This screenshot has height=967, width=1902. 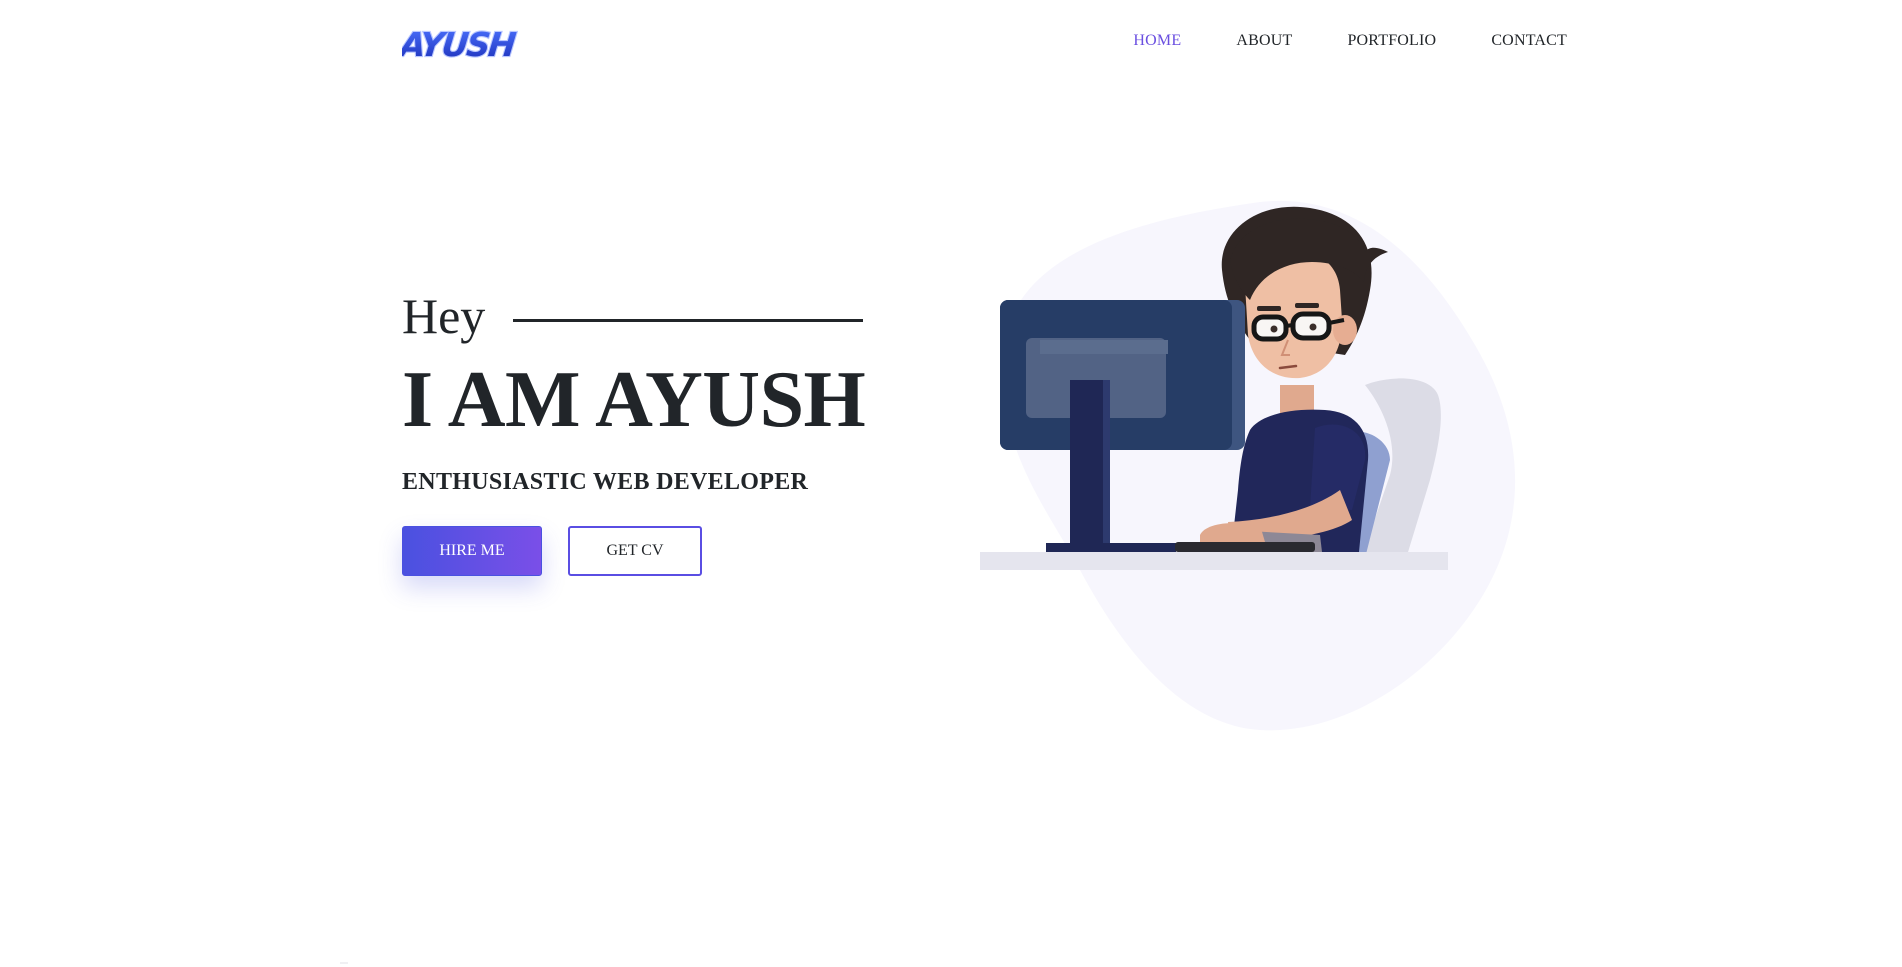 What do you see at coordinates (1529, 40) in the screenshot?
I see `nav-link-contact: CONTACT` at bounding box center [1529, 40].